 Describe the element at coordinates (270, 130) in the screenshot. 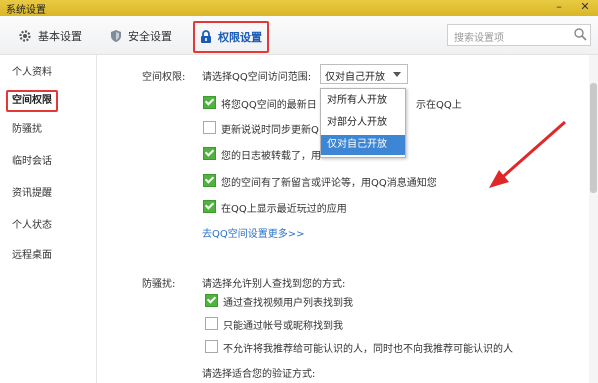

I see `space-option-2-label: 更新说说时同步更新Q` at that location.